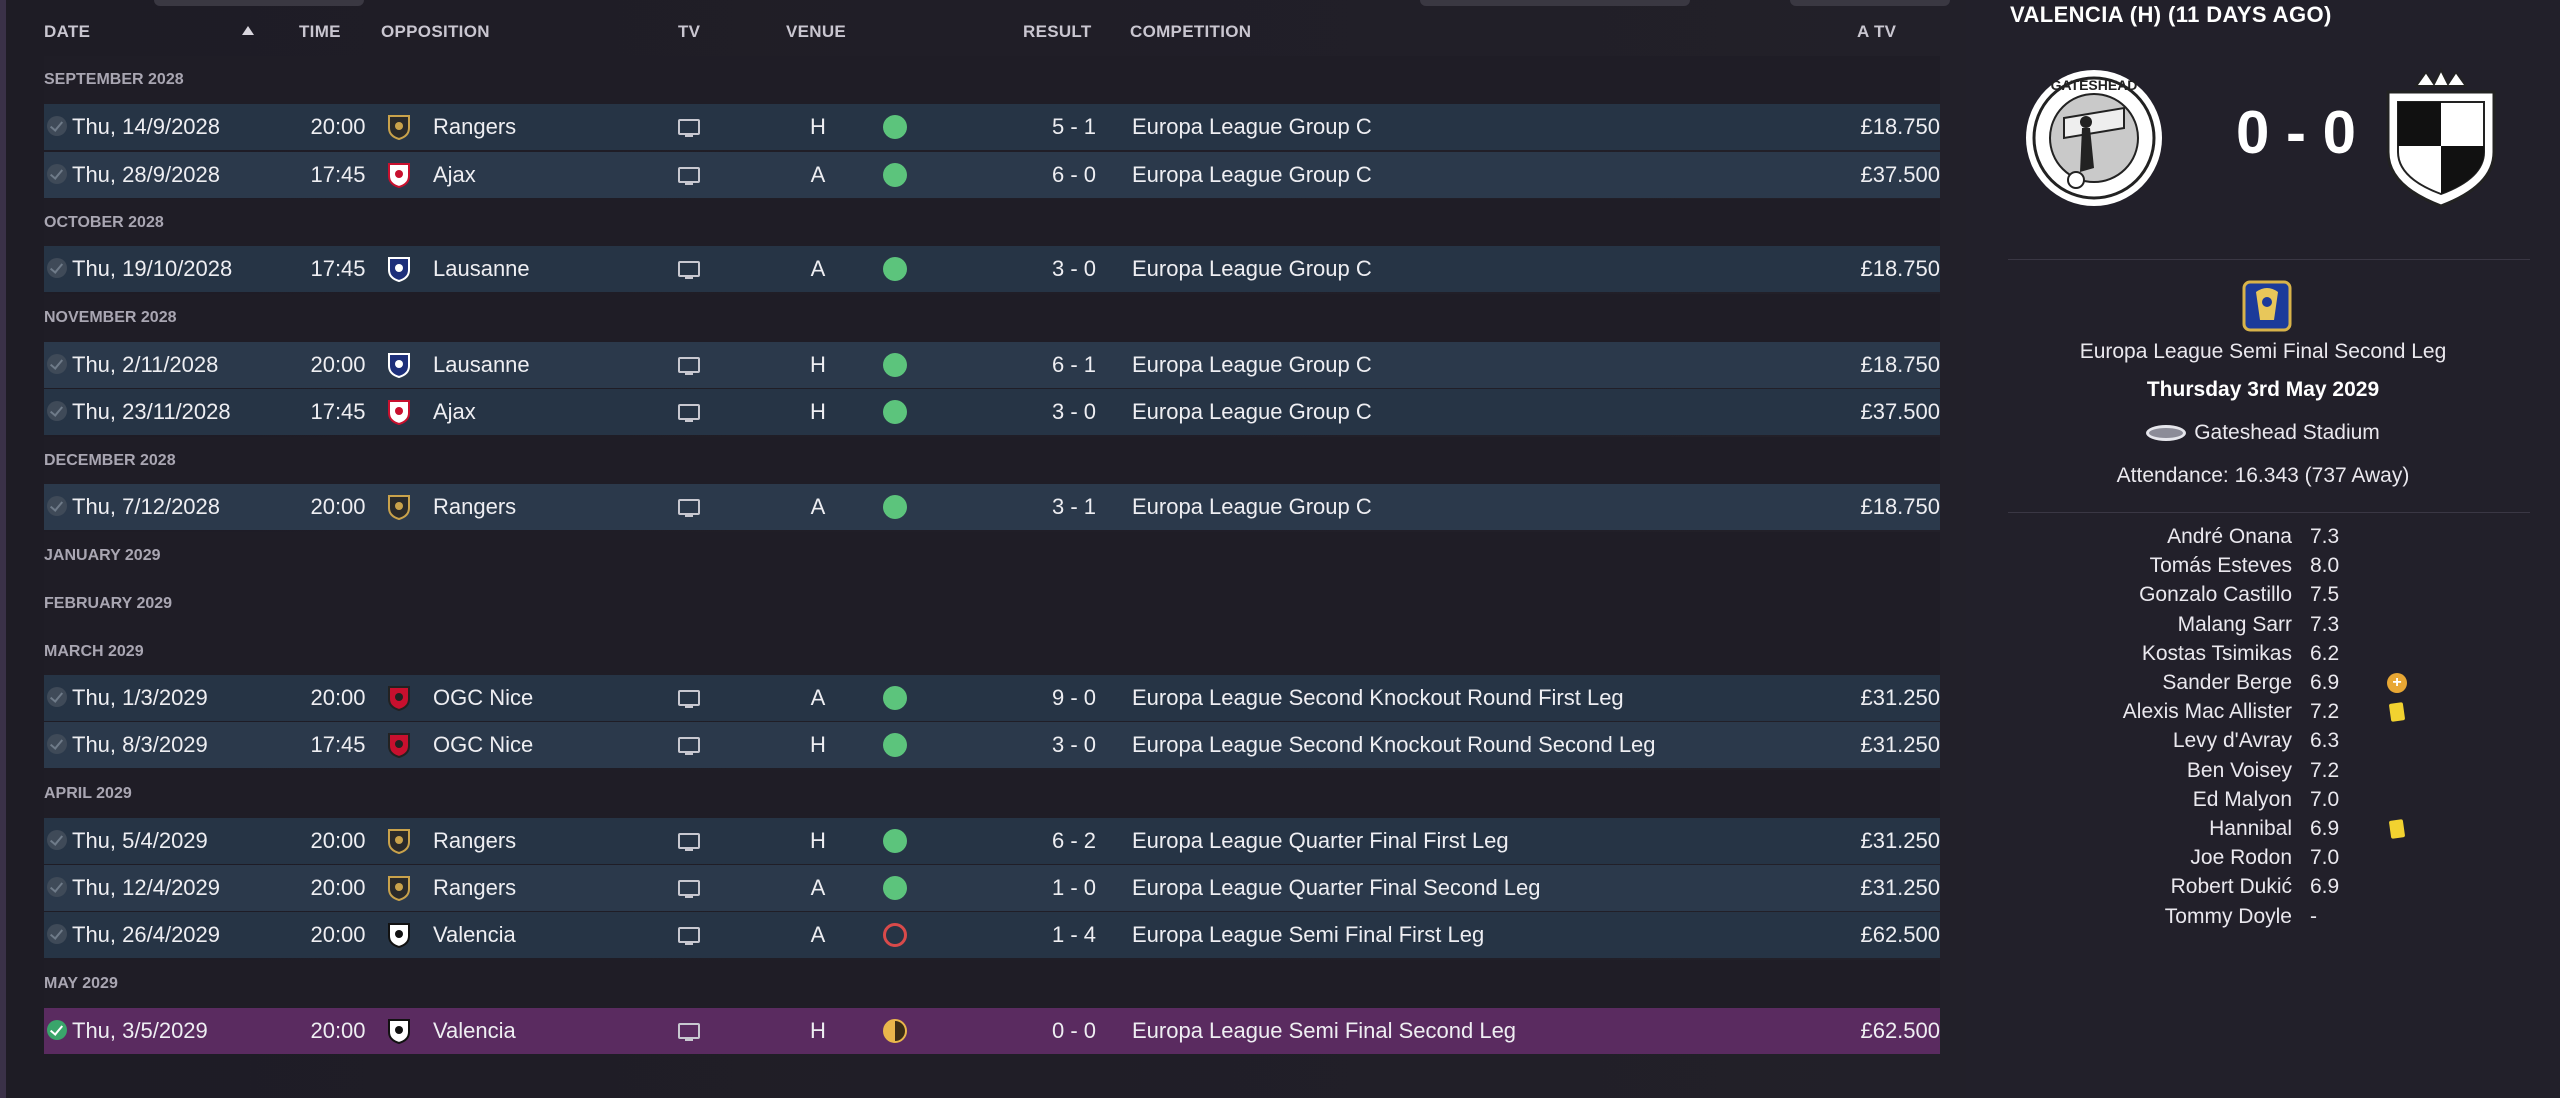 Image resolution: width=2560 pixels, height=1098 pixels. What do you see at coordinates (2171, 15) in the screenshot?
I see `match-title: VALENCIA (H) (11 DAYS AGO)` at bounding box center [2171, 15].